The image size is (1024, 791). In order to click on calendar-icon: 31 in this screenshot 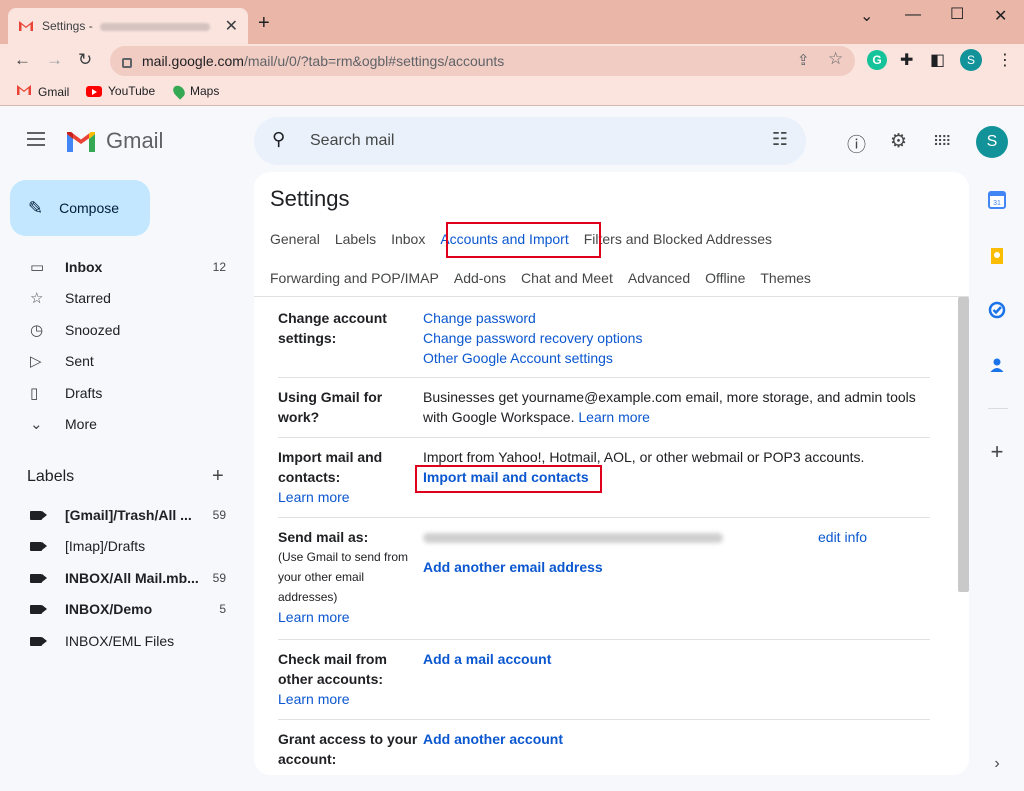, I will do `click(997, 200)`.